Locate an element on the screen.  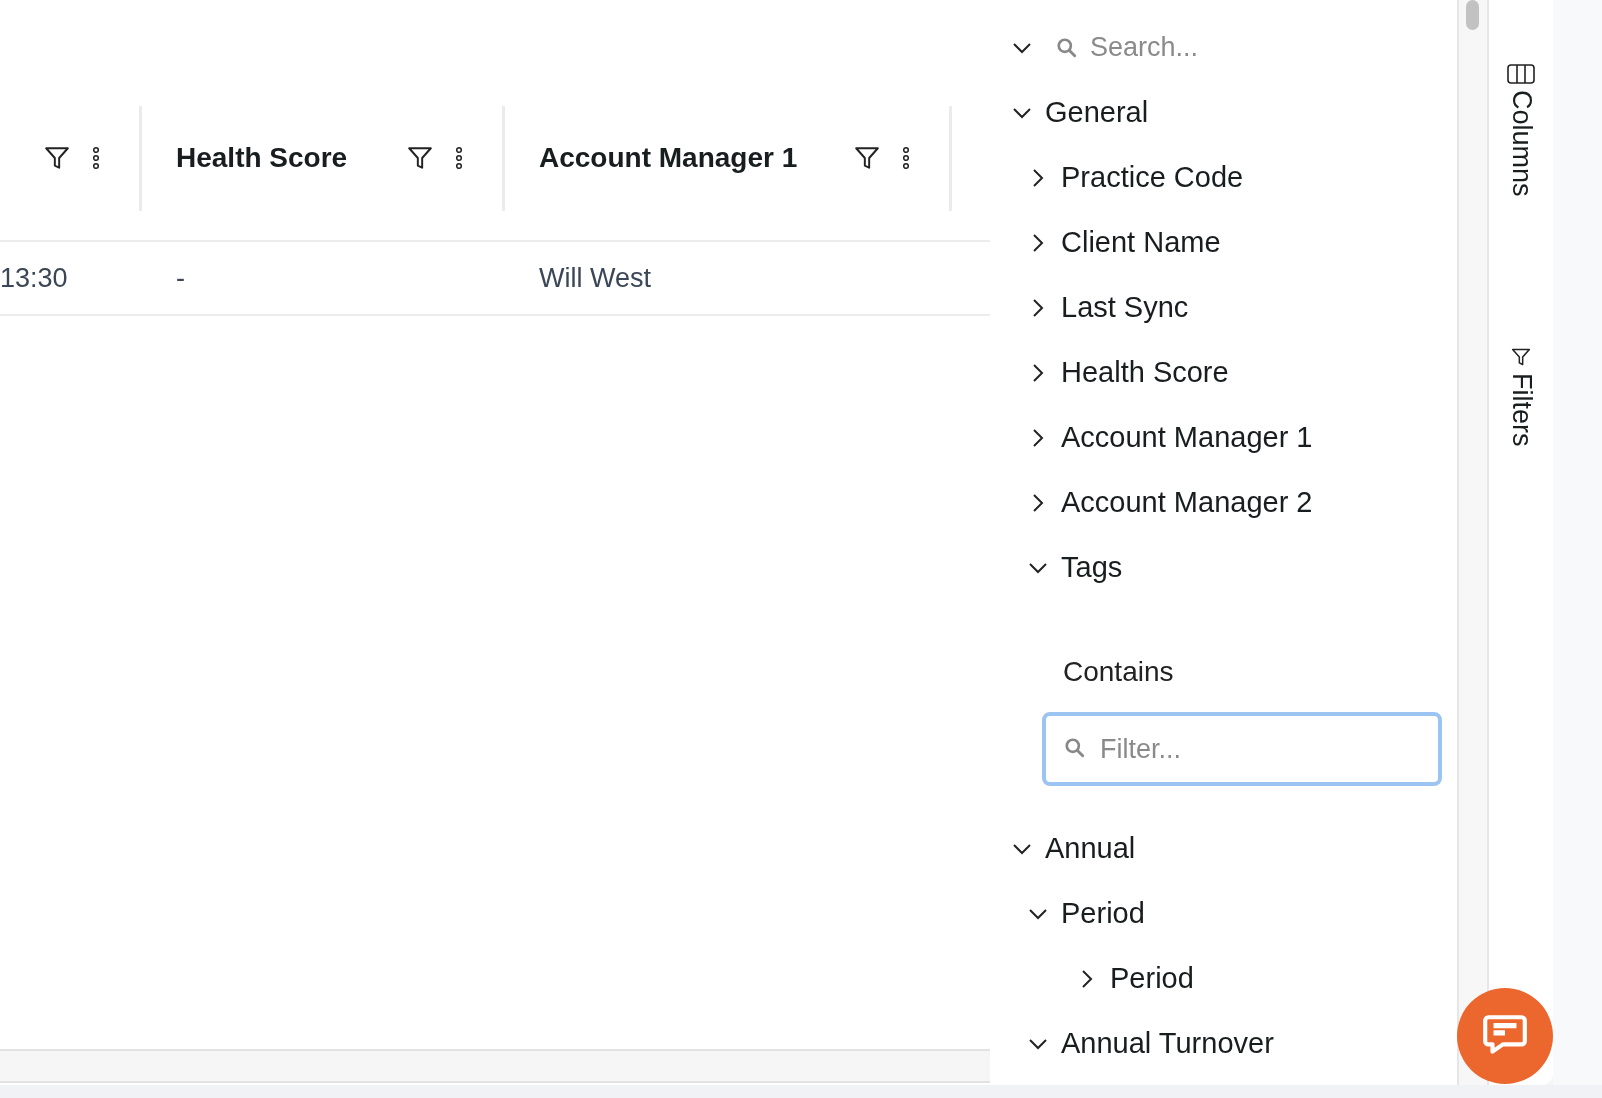
column-group-label: Practice Code is located at coordinates (1152, 177).